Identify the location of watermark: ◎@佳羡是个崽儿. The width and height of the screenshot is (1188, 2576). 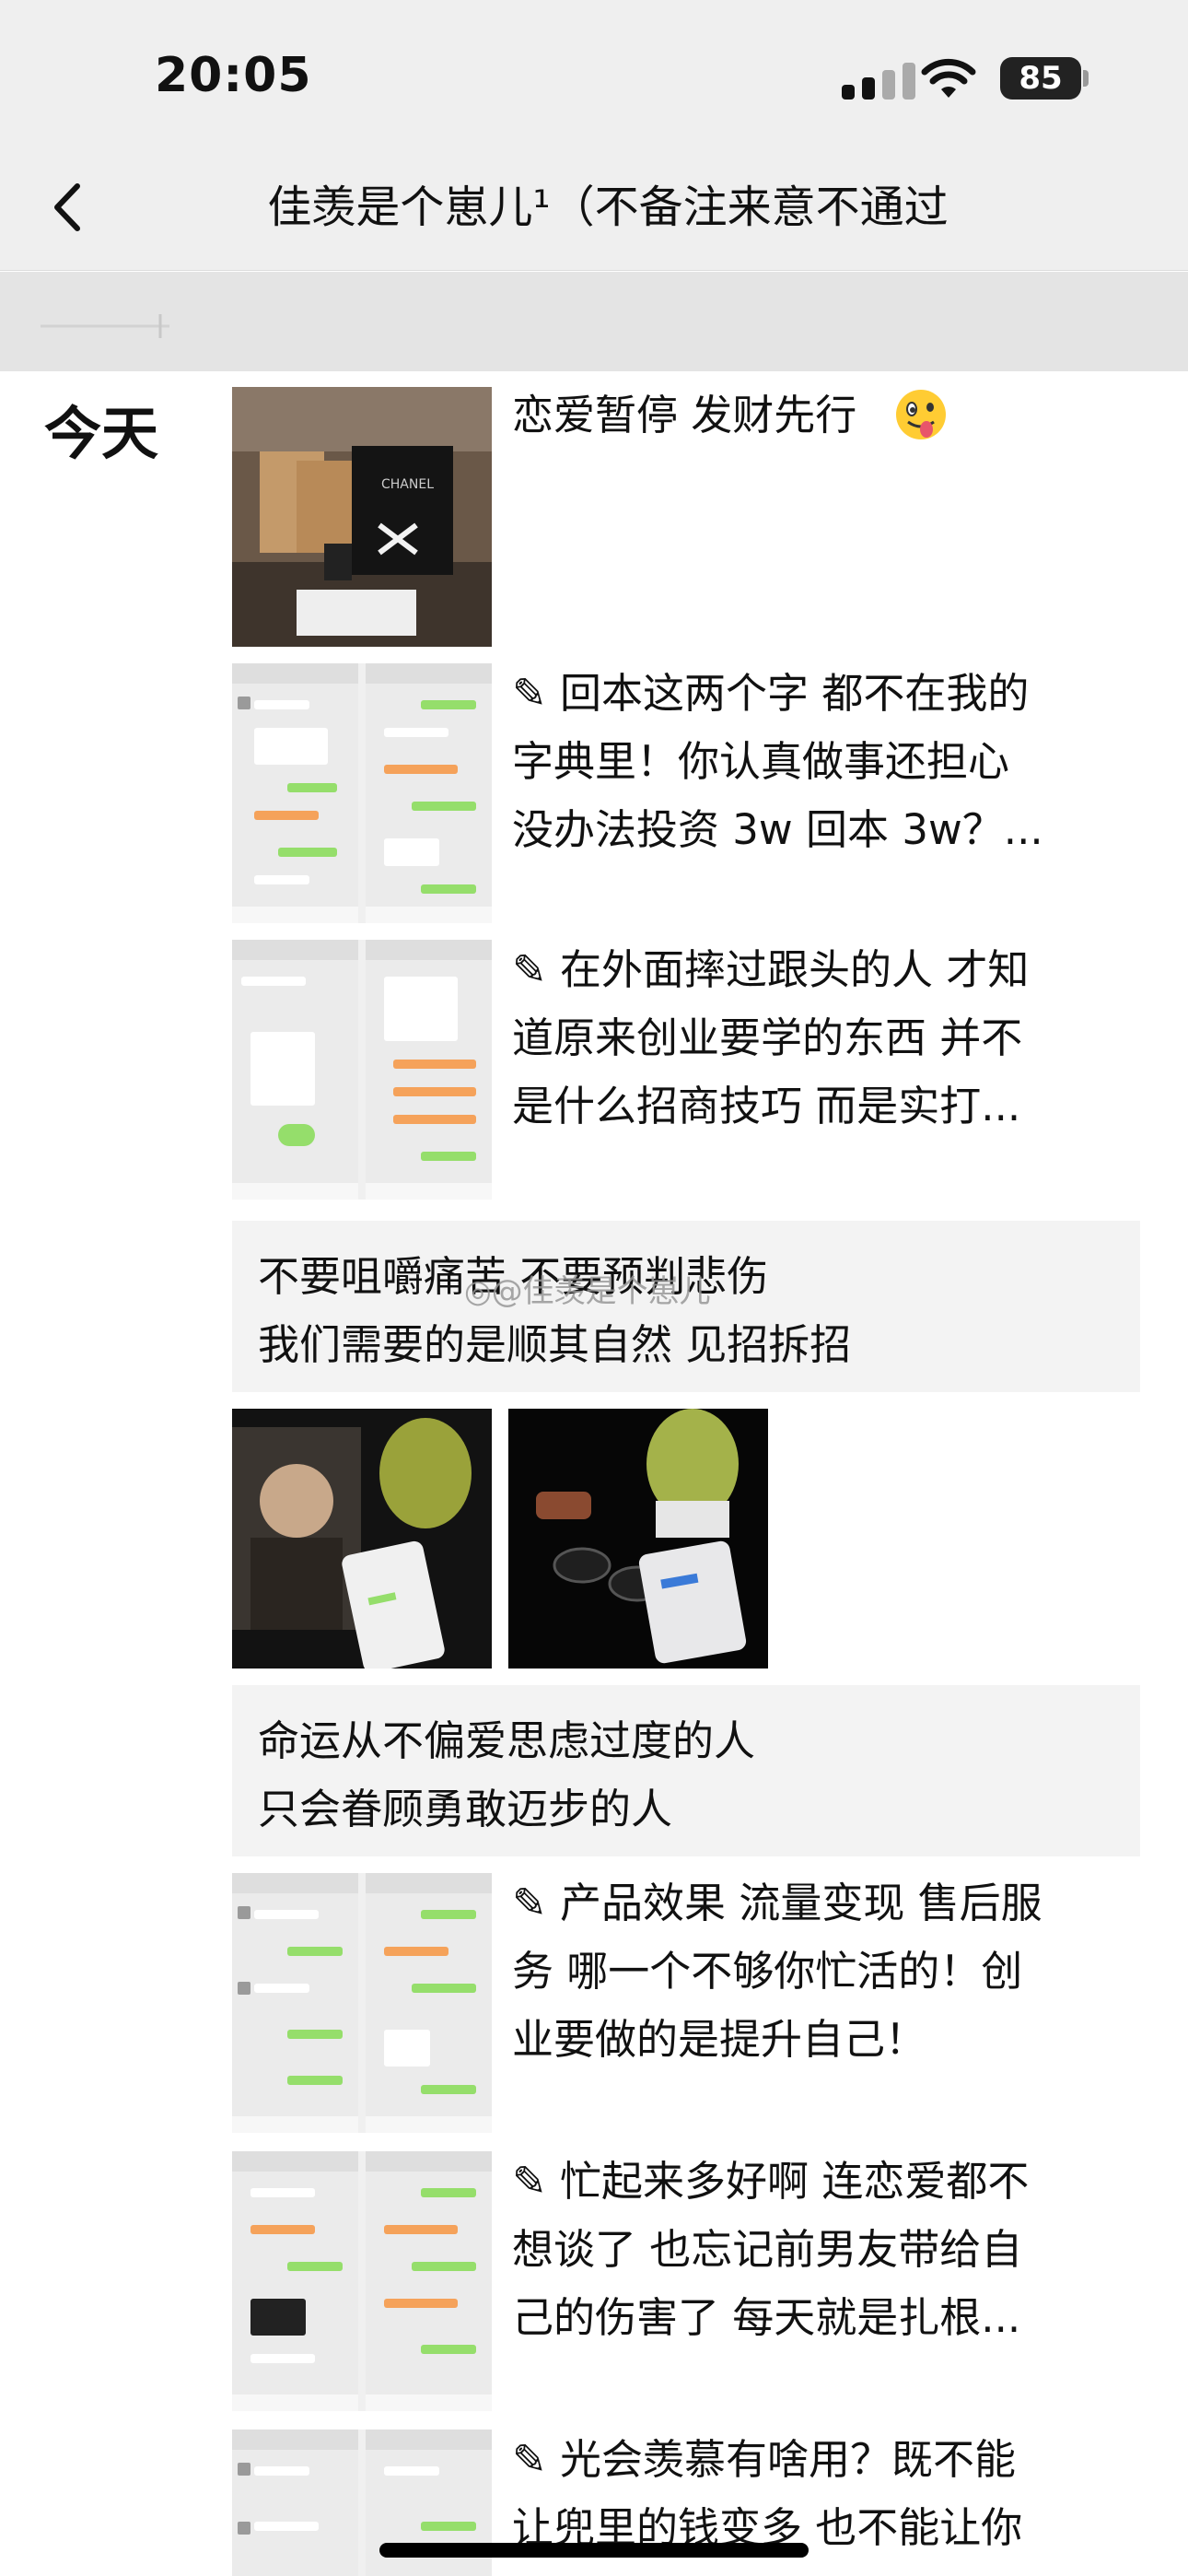
(587, 1291).